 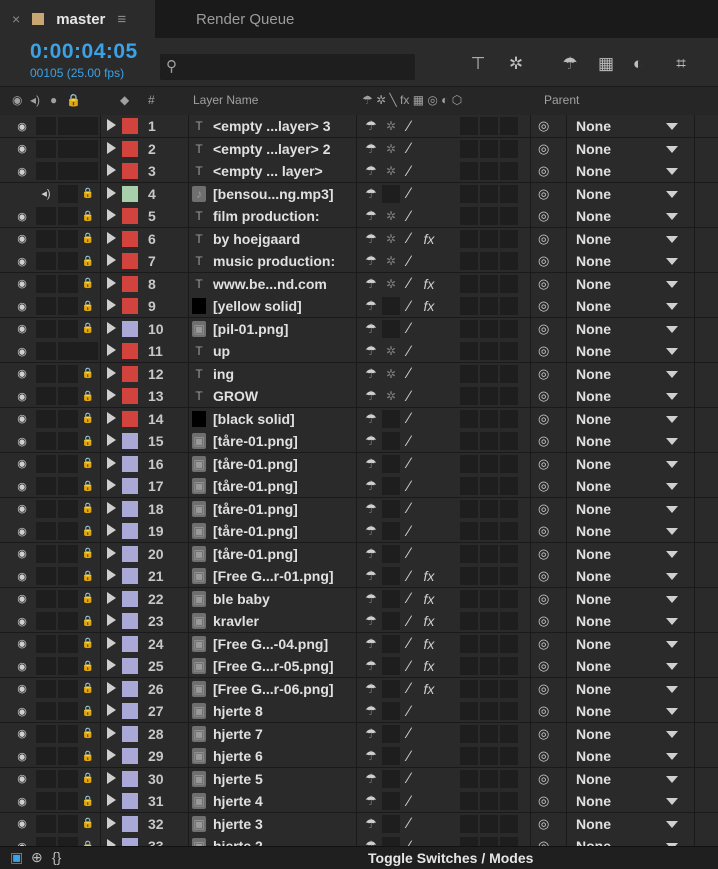 I want to click on layer-name: <empty ...layer> 3, so click(x=285, y=126).